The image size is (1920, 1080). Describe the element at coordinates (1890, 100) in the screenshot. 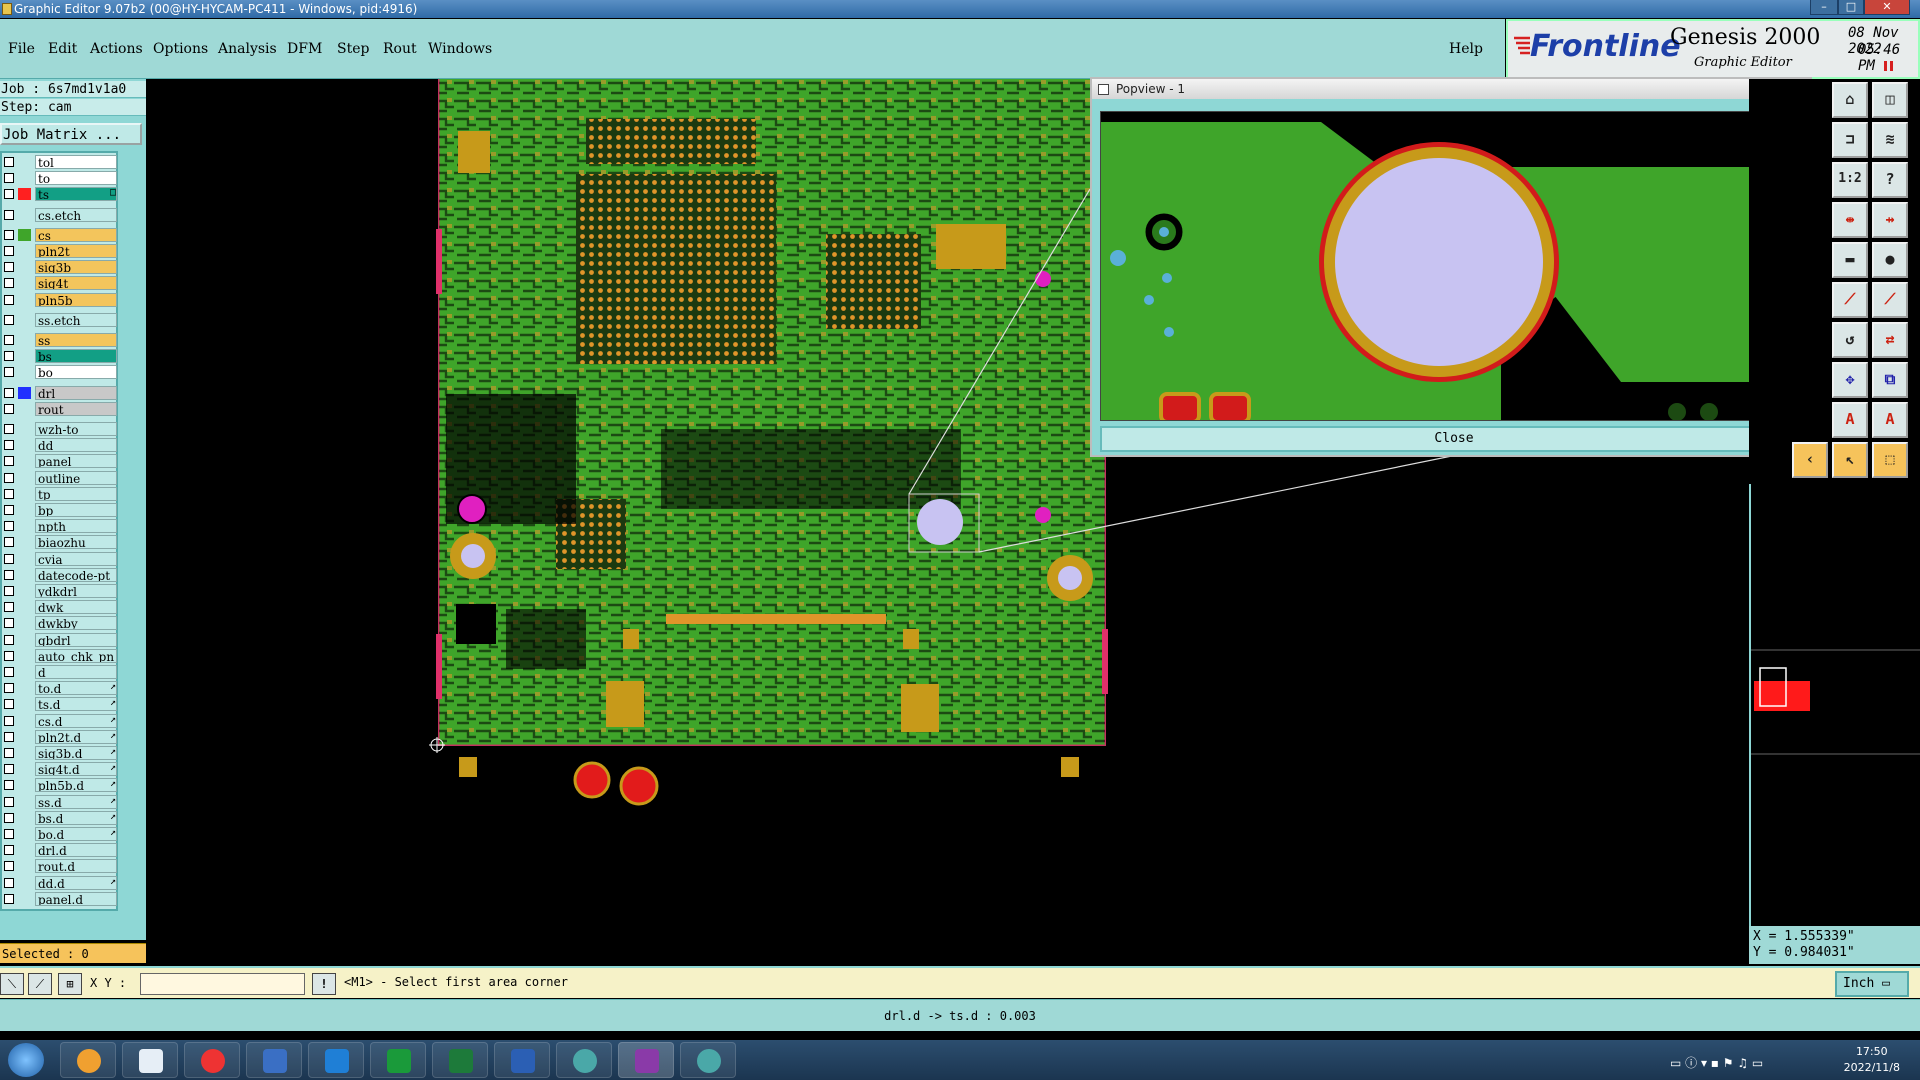

I see `window-layout-icon: ◫` at that location.